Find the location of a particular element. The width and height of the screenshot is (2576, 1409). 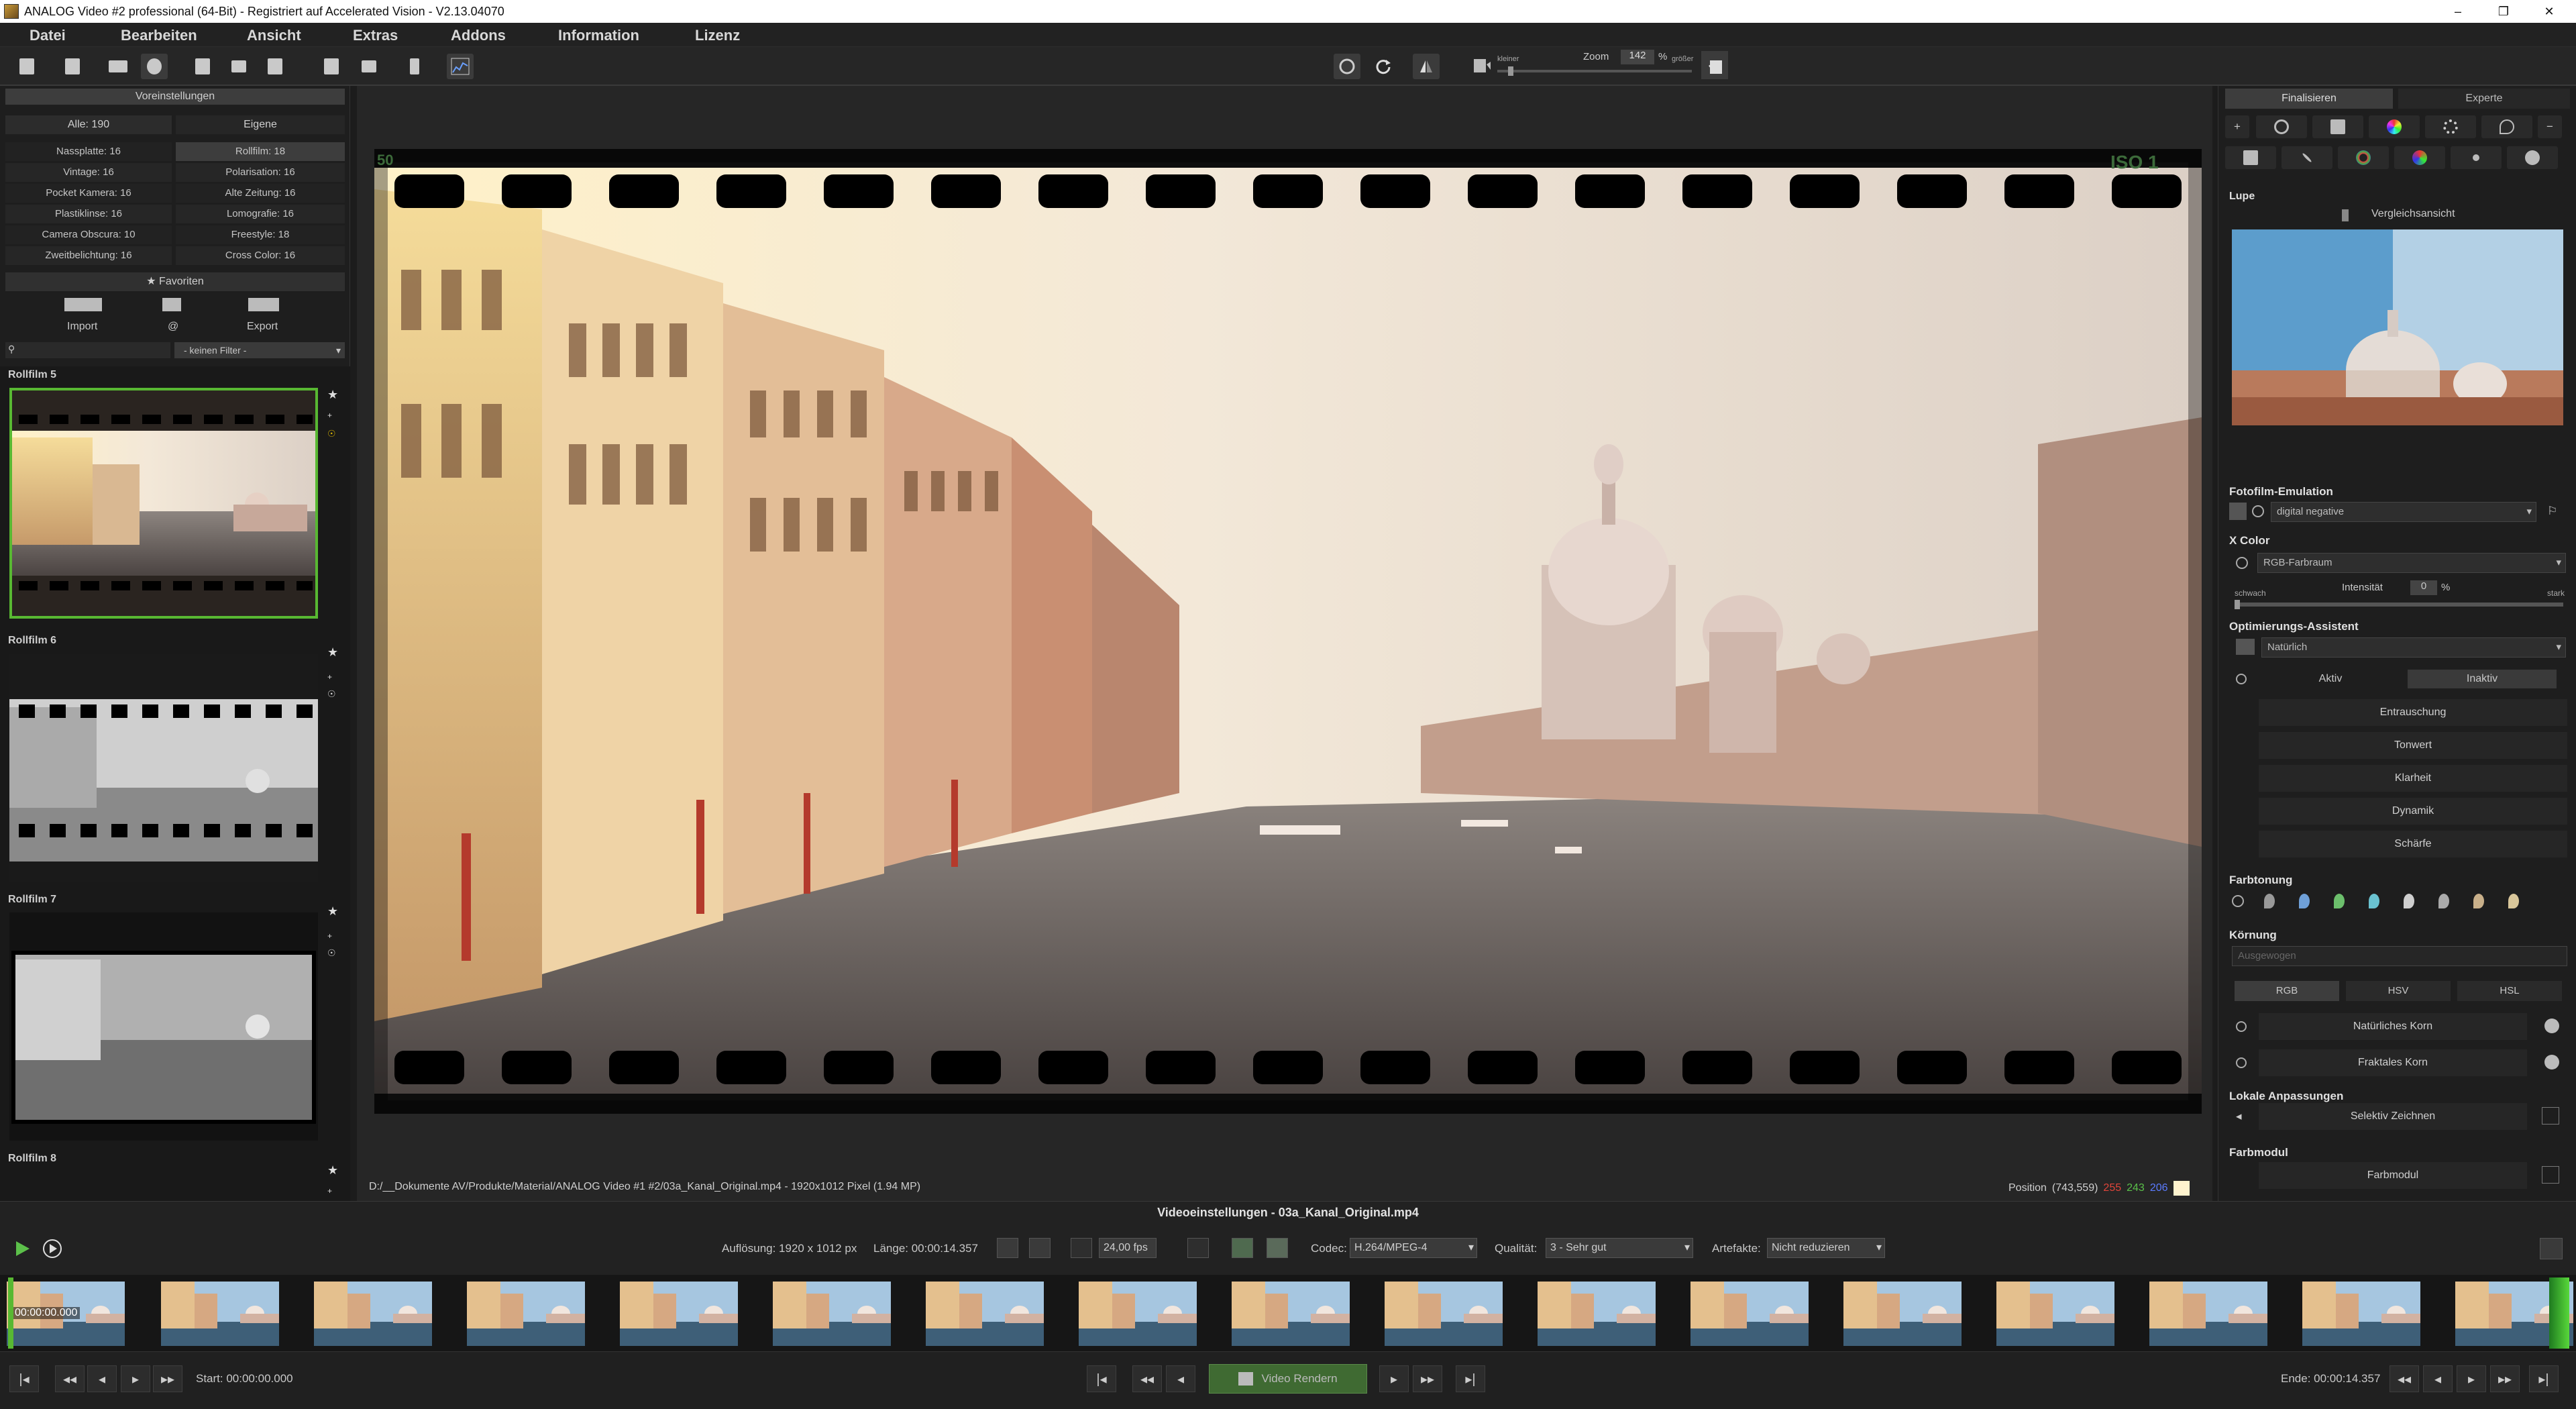

next-keyframe-button: ▸▸ is located at coordinates (167, 1378).